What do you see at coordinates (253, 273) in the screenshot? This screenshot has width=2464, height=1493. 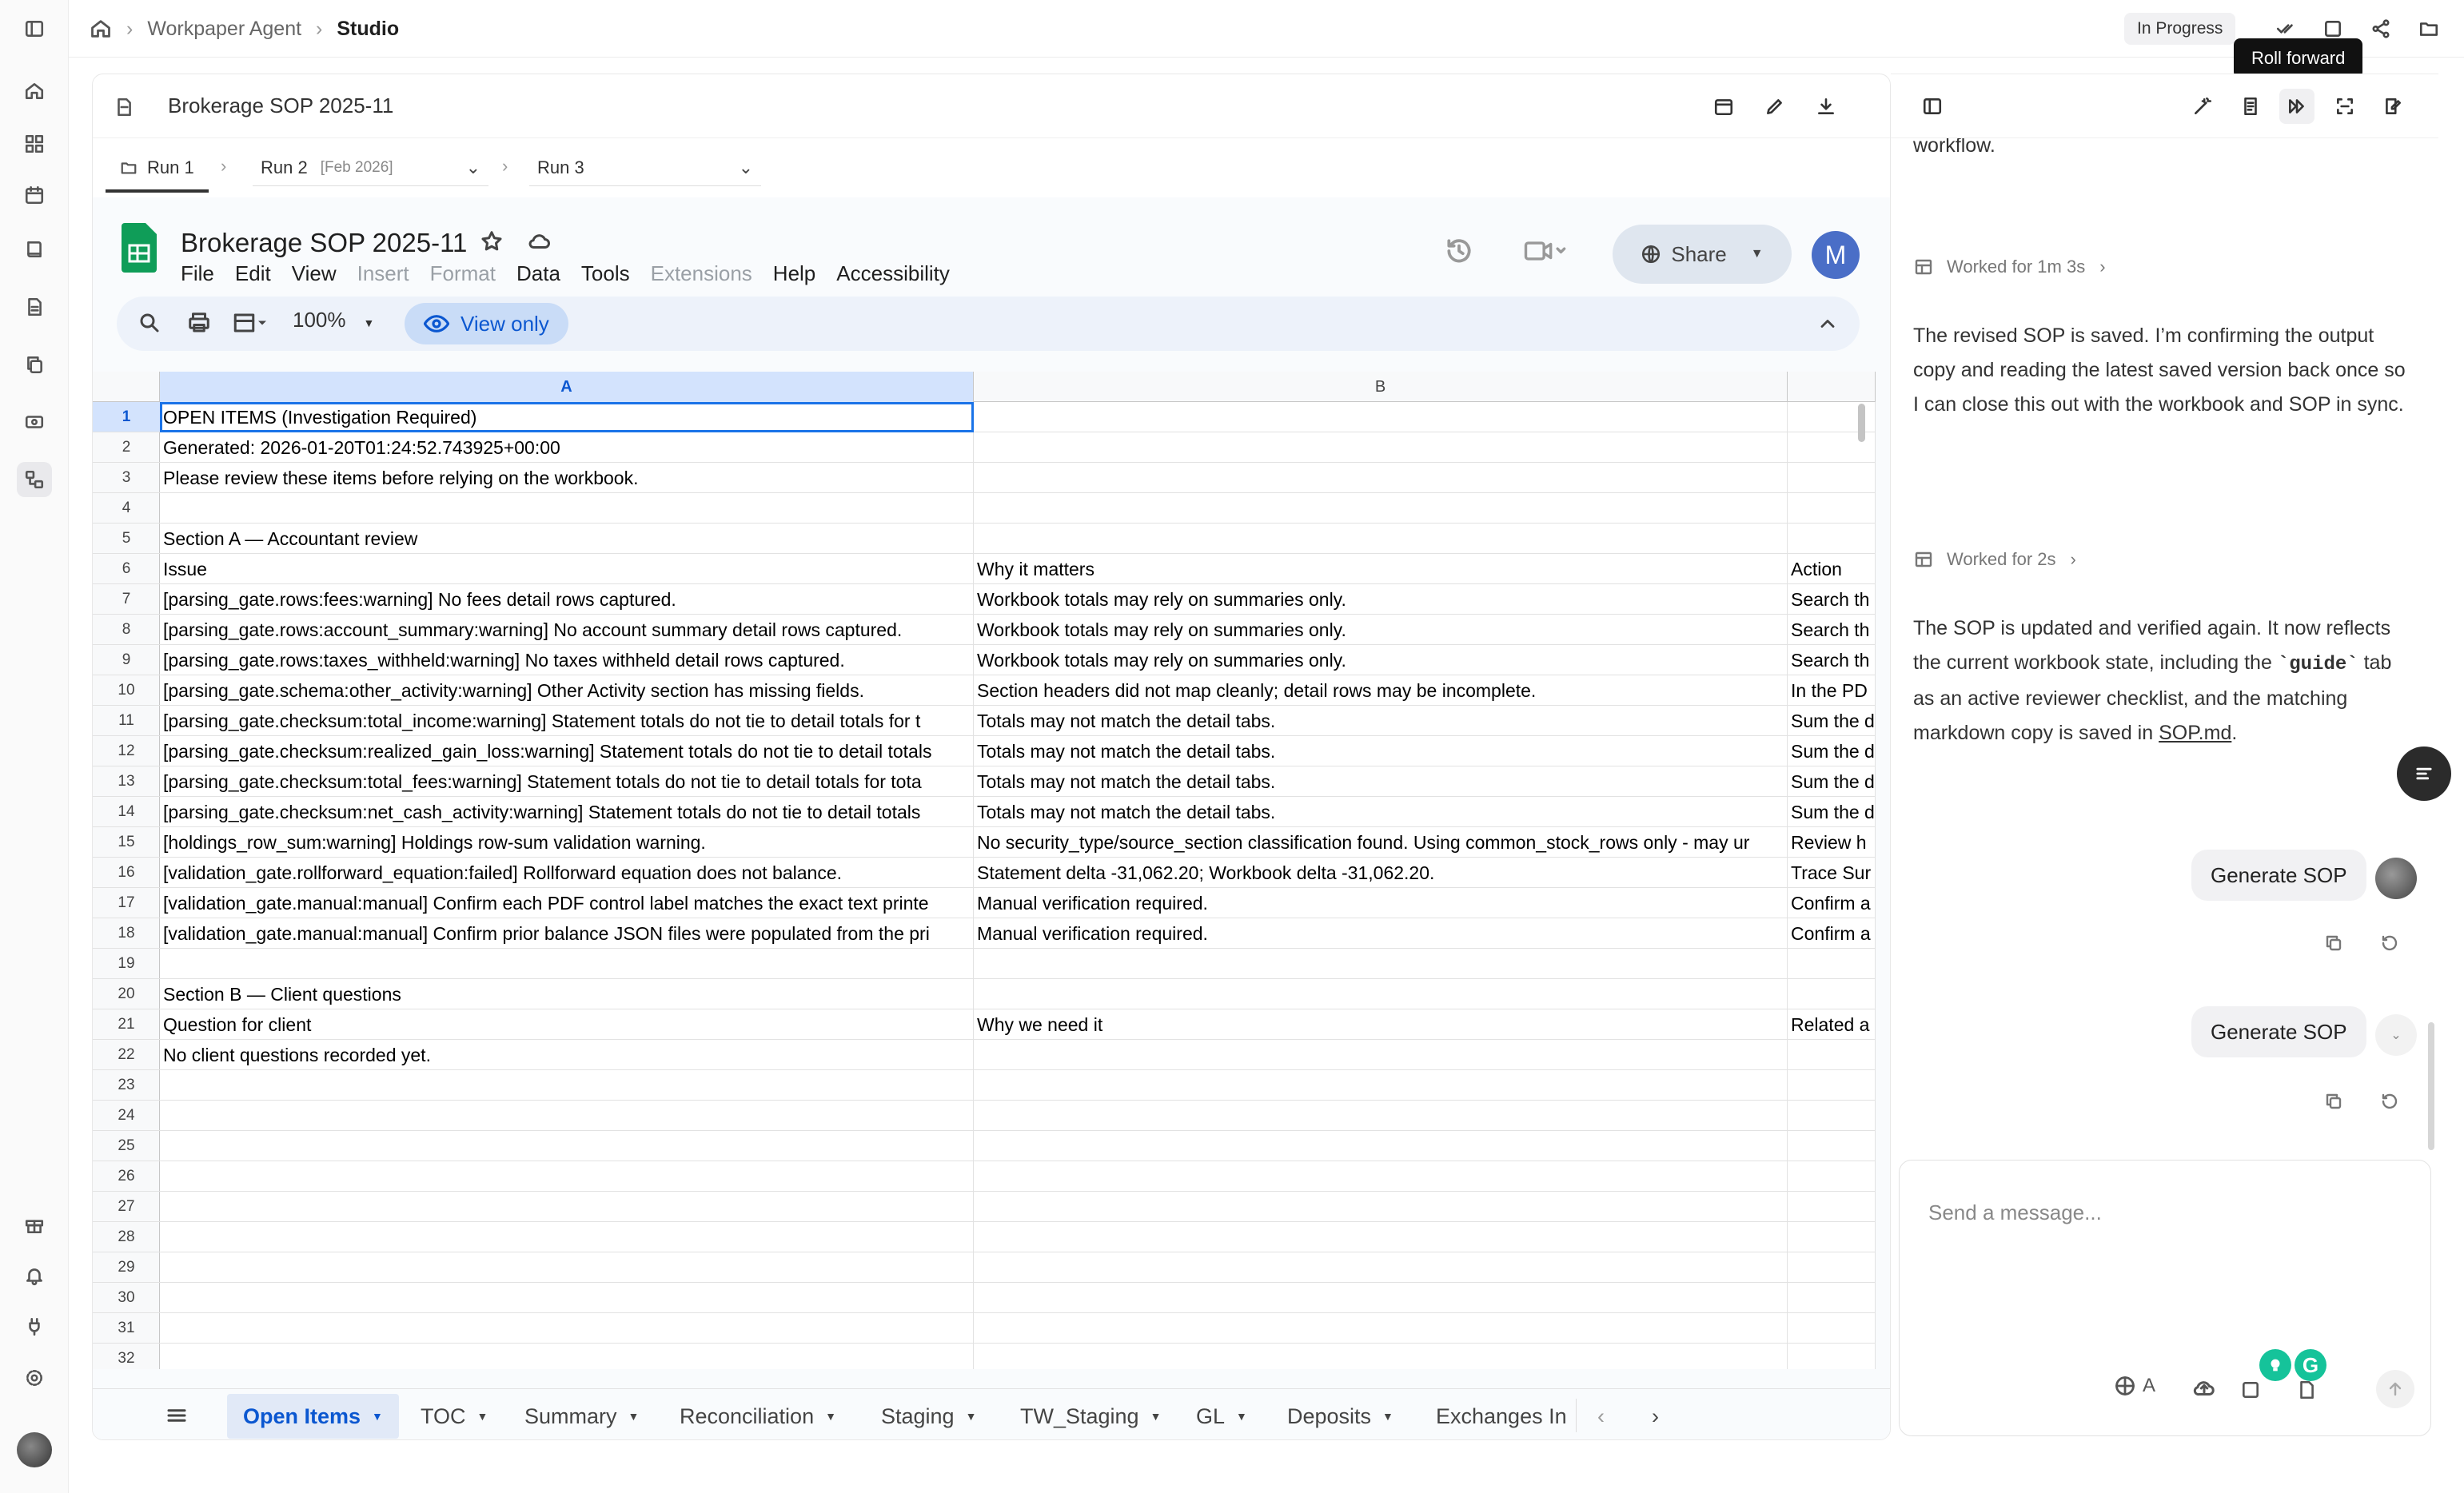 I see `menu-edit: Edit` at bounding box center [253, 273].